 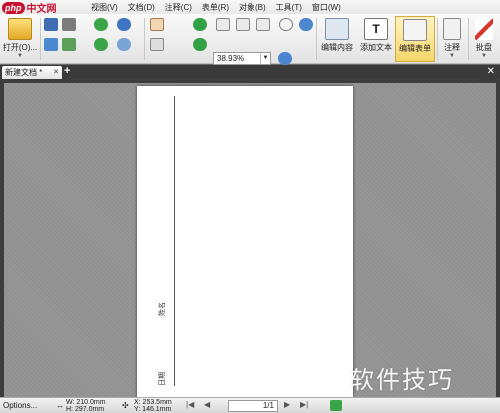 What do you see at coordinates (101, 24) in the screenshot?
I see `back-icon` at bounding box center [101, 24].